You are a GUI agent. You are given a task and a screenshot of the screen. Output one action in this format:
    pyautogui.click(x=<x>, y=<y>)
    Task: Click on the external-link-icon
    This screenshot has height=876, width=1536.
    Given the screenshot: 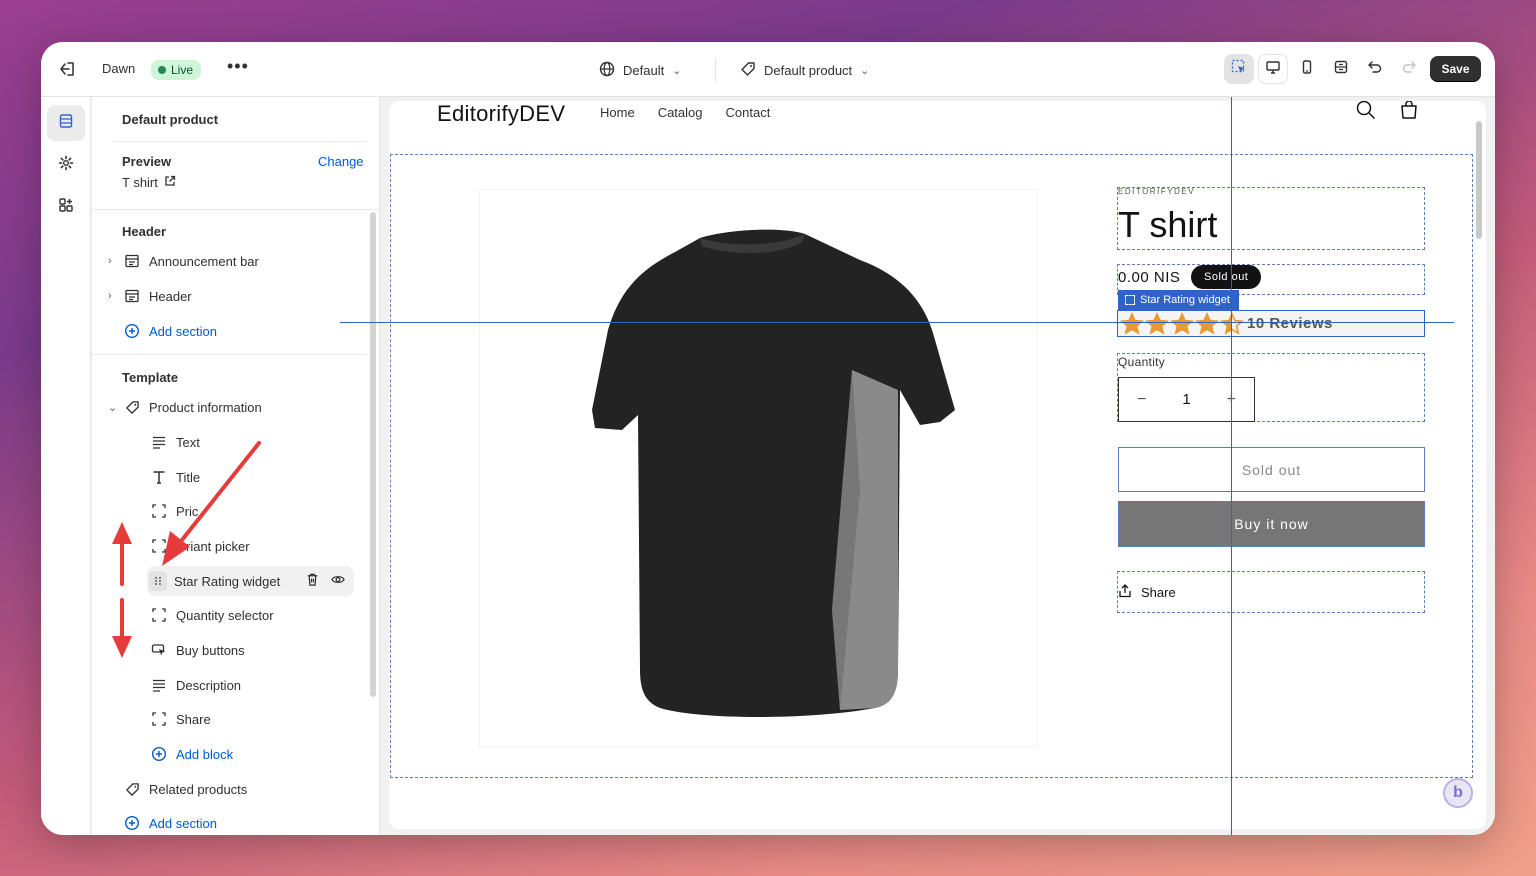 What is the action you would take?
    pyautogui.click(x=170, y=182)
    